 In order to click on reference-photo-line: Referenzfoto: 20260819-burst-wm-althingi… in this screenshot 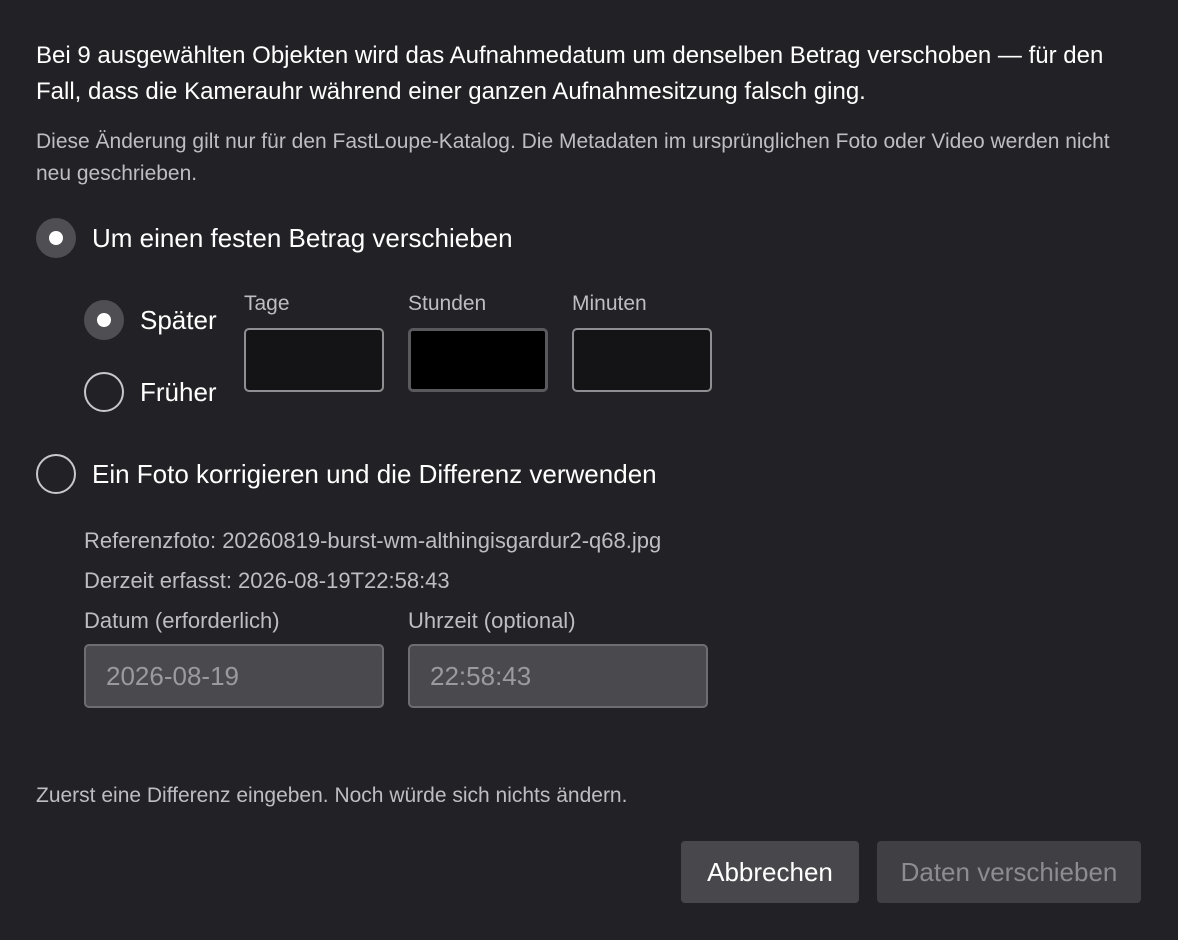, I will do `click(373, 540)`.